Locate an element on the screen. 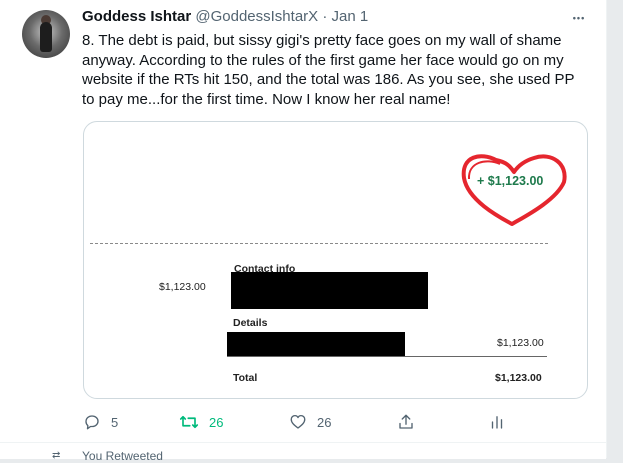  more-options-dots: ••• is located at coordinates (579, 18).